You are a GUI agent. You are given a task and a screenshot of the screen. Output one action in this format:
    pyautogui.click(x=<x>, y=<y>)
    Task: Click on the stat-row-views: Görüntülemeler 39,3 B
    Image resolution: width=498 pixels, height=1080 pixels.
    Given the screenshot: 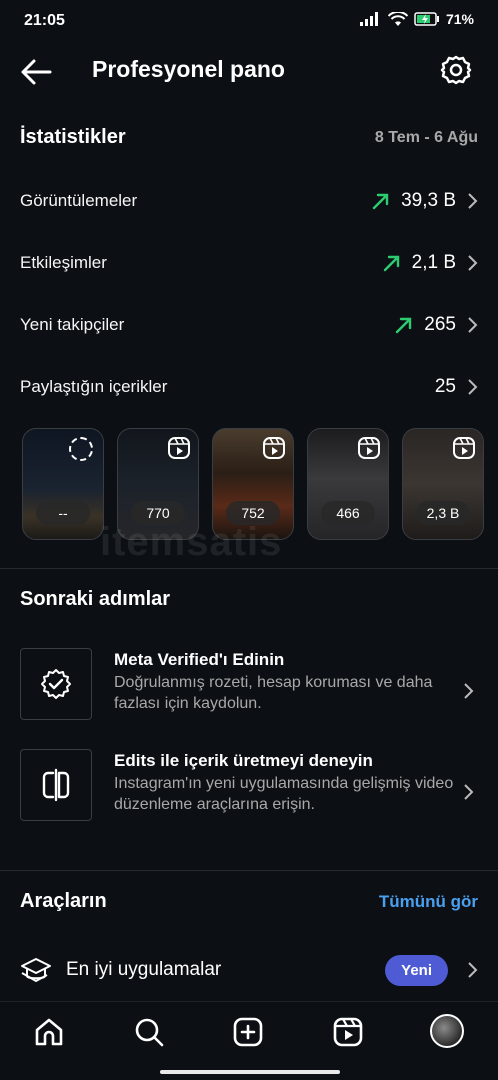 What is the action you would take?
    pyautogui.click(x=249, y=201)
    